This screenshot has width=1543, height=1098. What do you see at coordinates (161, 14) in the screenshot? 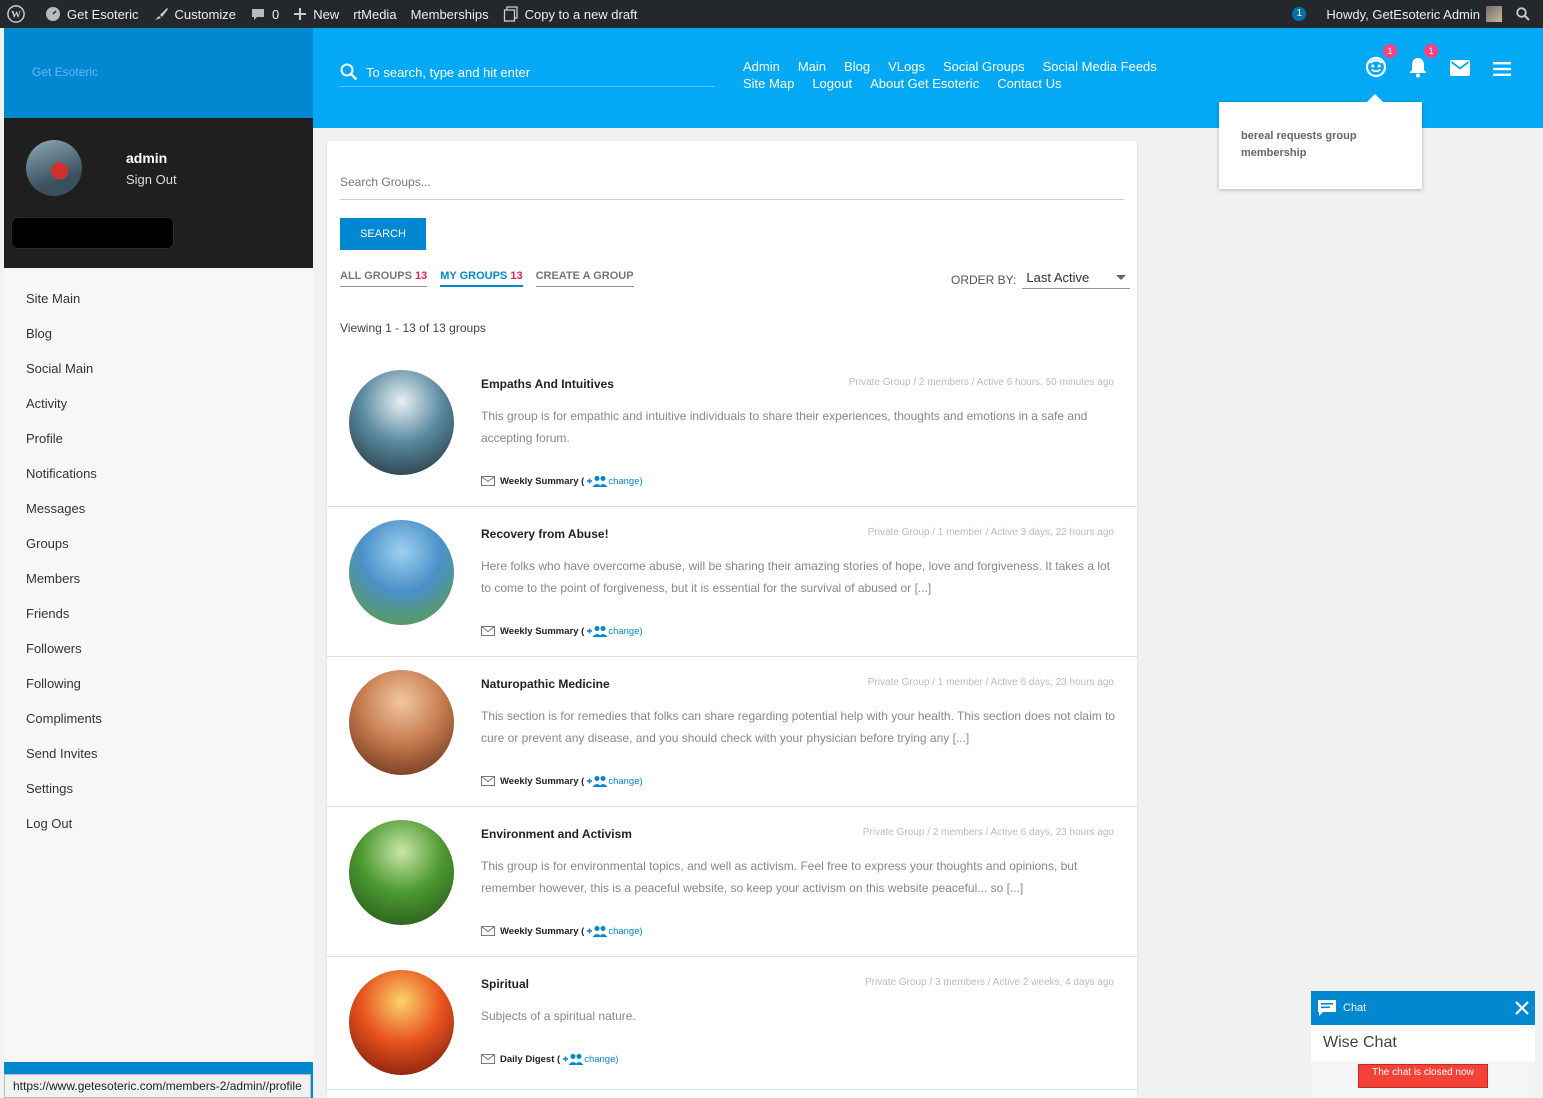
I see `brush-icon` at bounding box center [161, 14].